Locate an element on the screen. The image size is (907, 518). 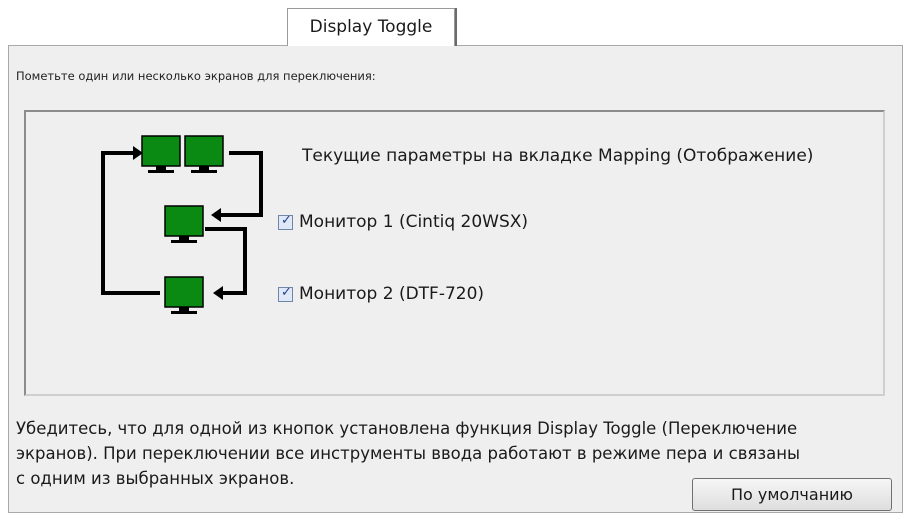
display-cycle-diagram is located at coordinates (182, 224).